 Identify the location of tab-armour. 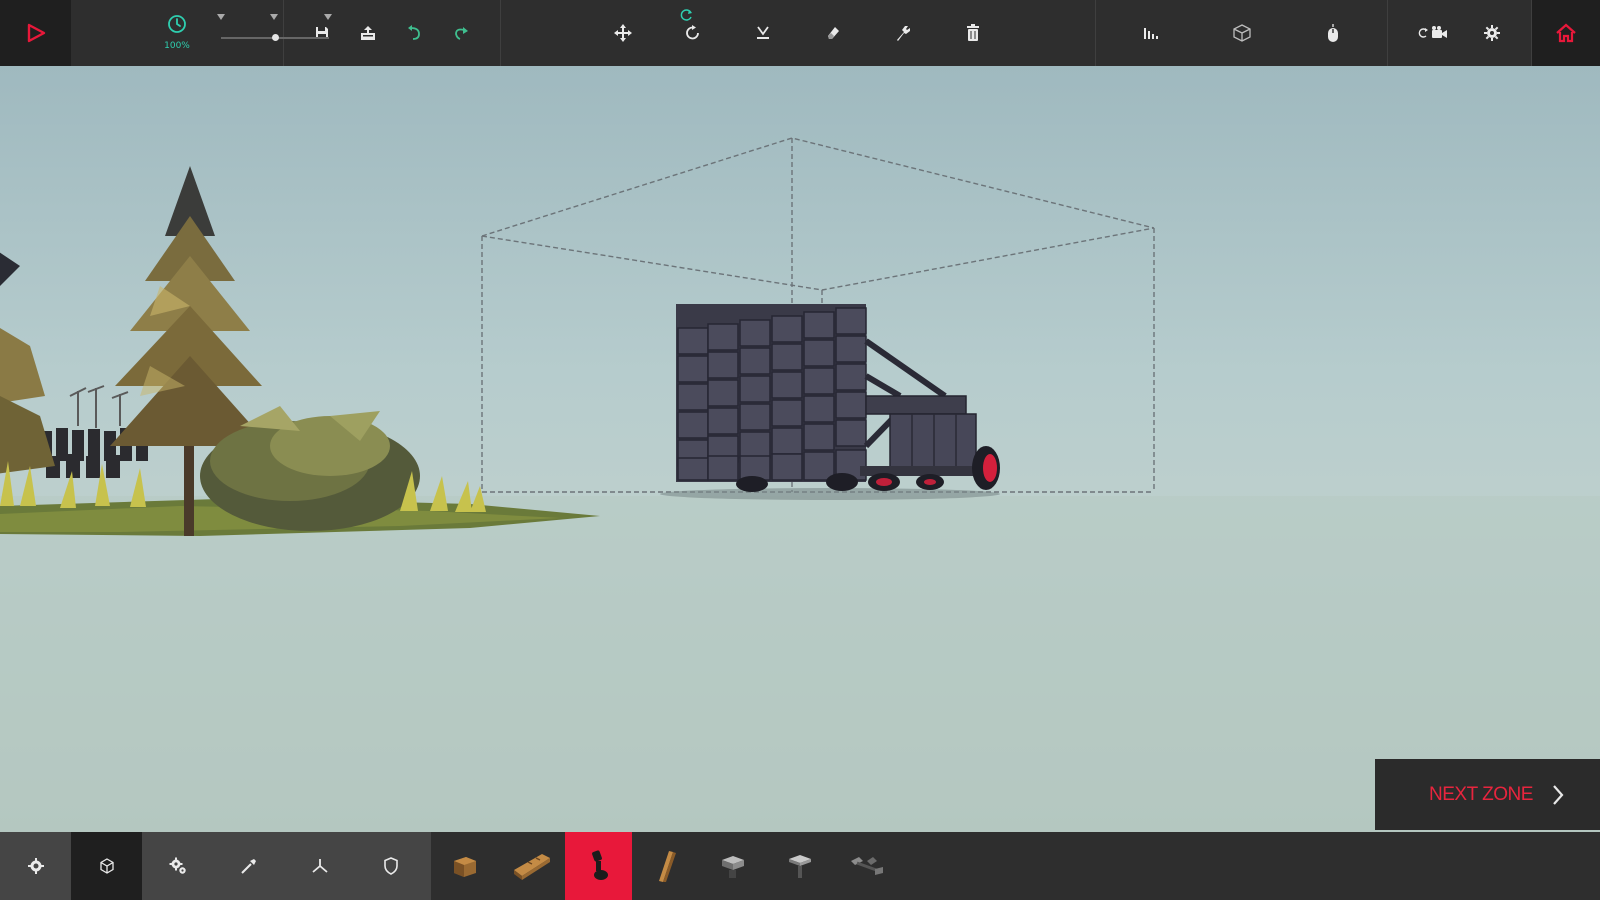
(390, 866).